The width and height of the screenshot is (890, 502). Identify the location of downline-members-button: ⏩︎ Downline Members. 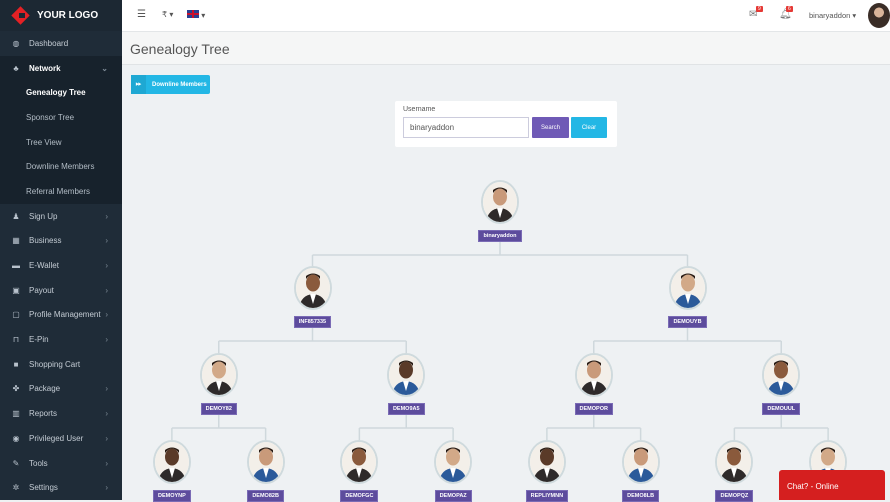
(170, 84).